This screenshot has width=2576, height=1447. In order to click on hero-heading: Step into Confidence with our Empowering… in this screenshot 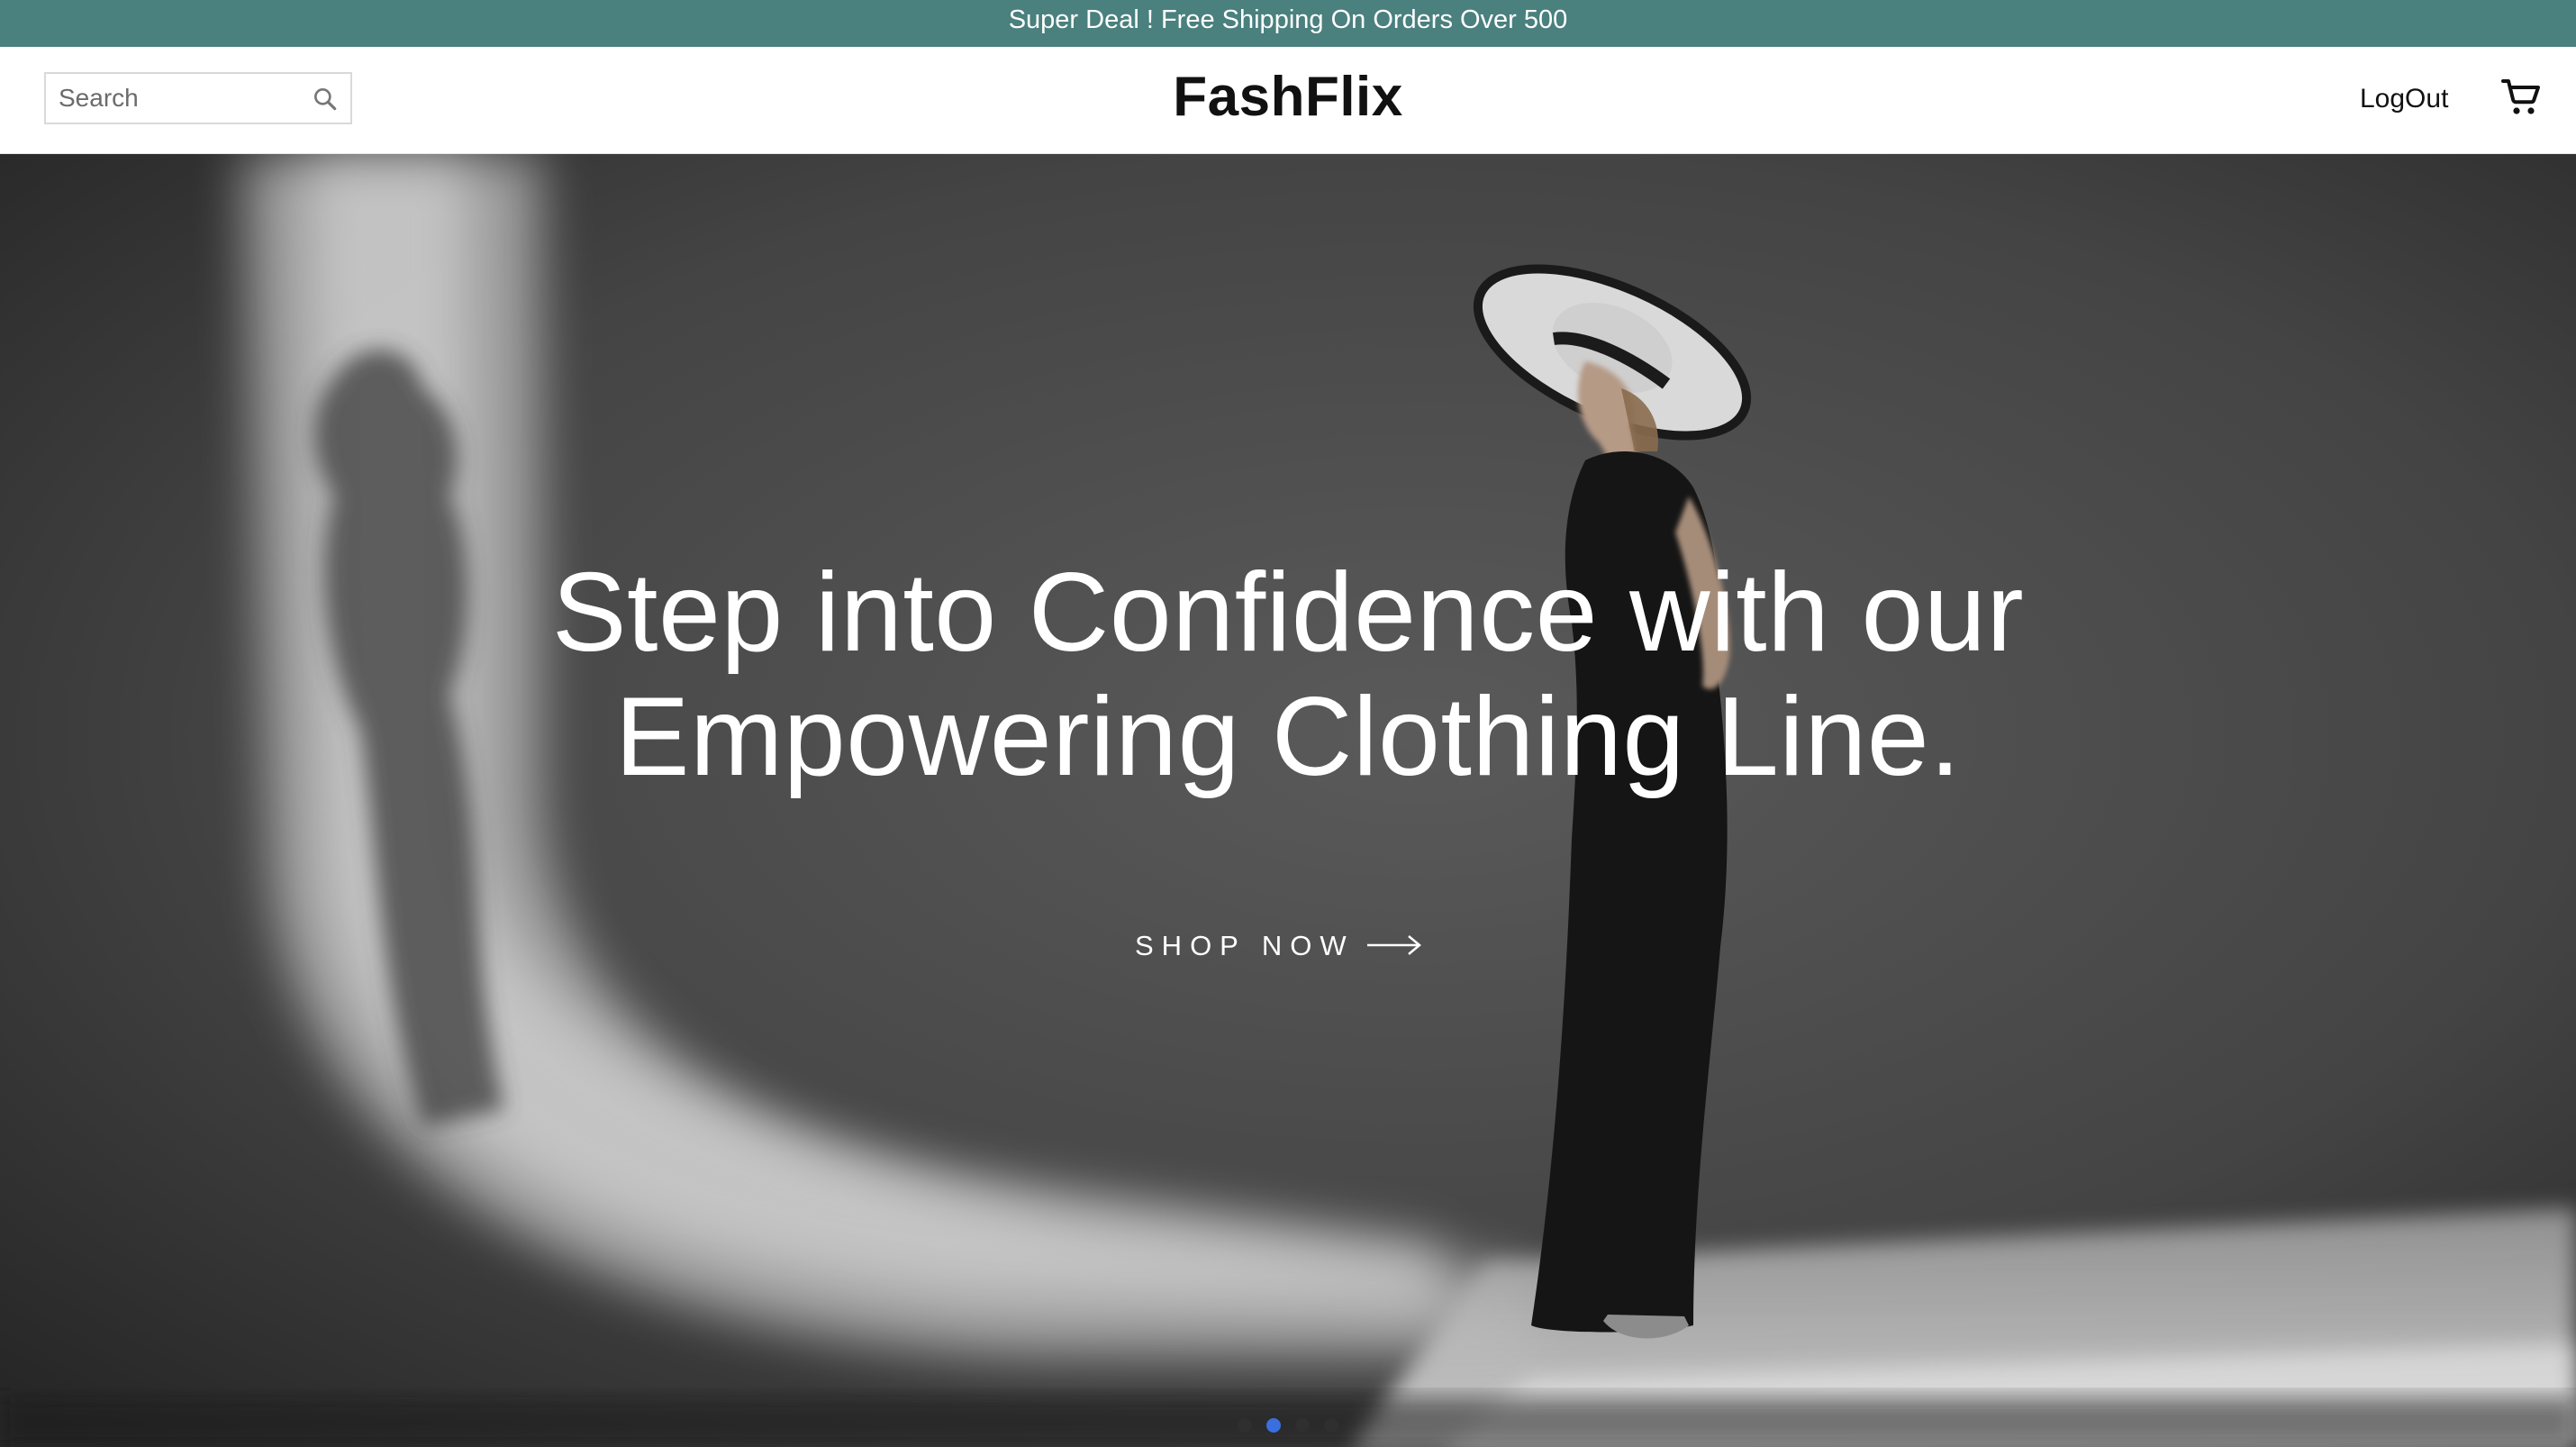, I will do `click(1288, 675)`.